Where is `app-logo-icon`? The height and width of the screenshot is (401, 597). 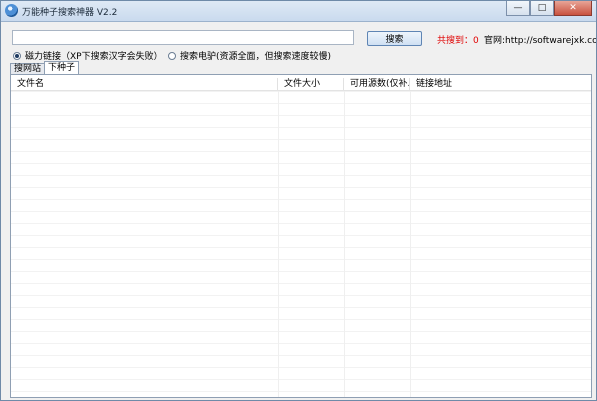
app-logo-icon is located at coordinates (11, 10).